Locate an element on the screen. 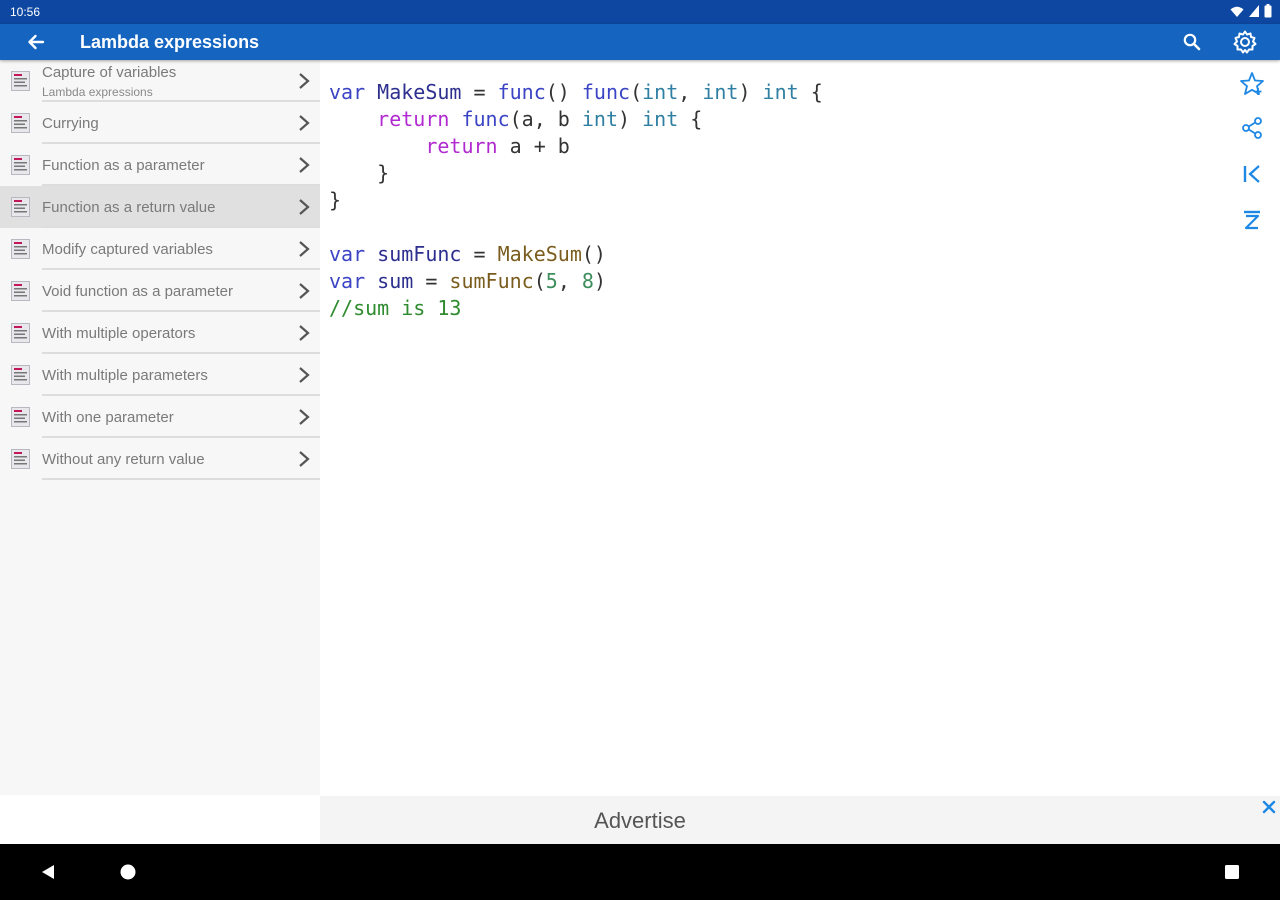  first-page-icon is located at coordinates (1251, 174).